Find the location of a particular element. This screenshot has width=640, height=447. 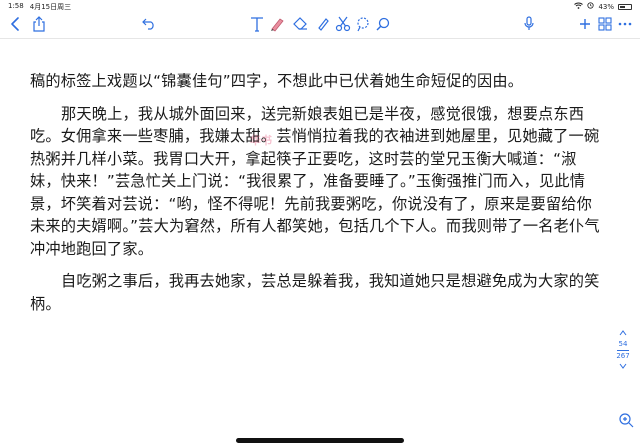

current-page: 54 is located at coordinates (623, 344).